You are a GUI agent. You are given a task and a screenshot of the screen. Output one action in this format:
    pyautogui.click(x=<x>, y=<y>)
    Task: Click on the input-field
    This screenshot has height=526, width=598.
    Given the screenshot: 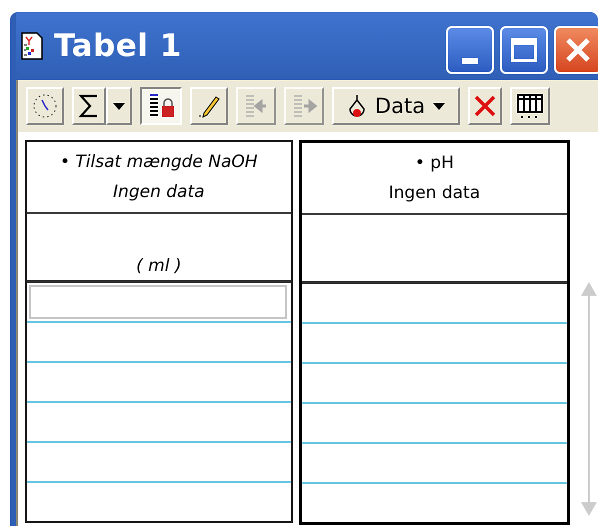 What is the action you would take?
    pyautogui.click(x=158, y=302)
    